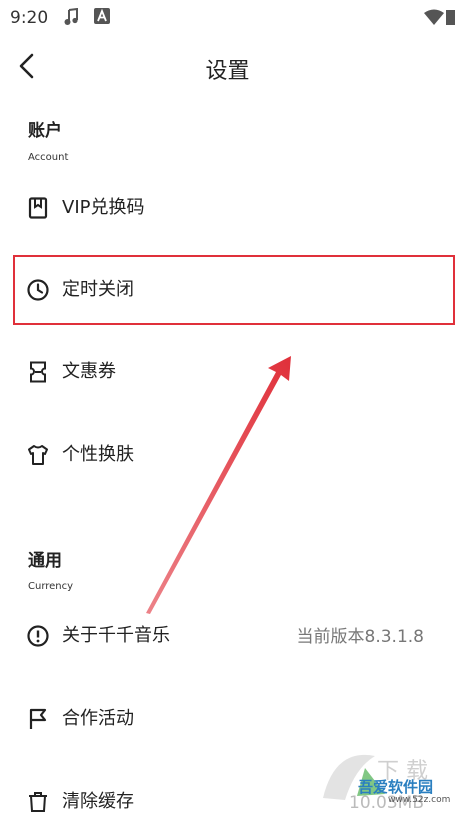  What do you see at coordinates (434, 17) in the screenshot?
I see `wifi-icon` at bounding box center [434, 17].